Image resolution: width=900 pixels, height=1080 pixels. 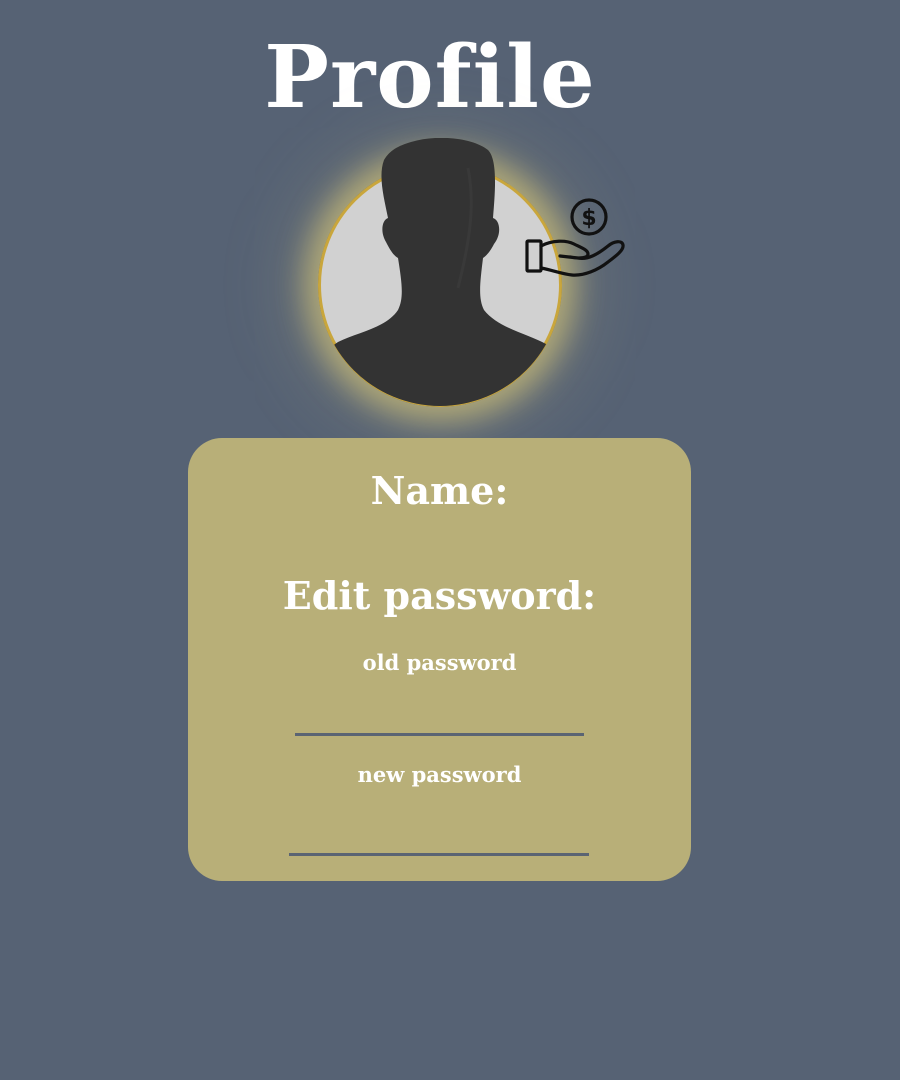 What do you see at coordinates (439, 717) in the screenshot?
I see `old-password-input` at bounding box center [439, 717].